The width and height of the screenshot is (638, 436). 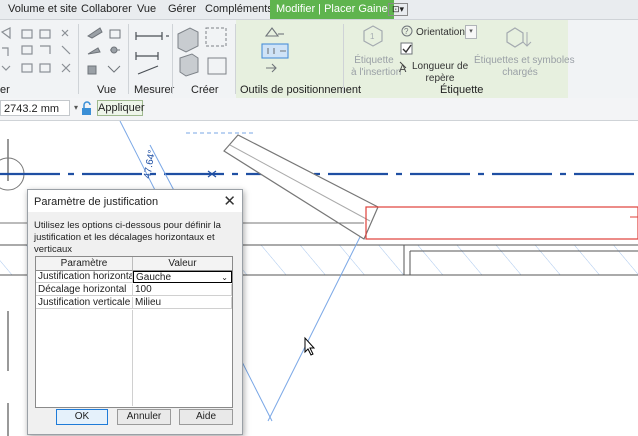 What do you see at coordinates (462, 90) in the screenshot?
I see `group-label-etiquette: Étiquette` at bounding box center [462, 90].